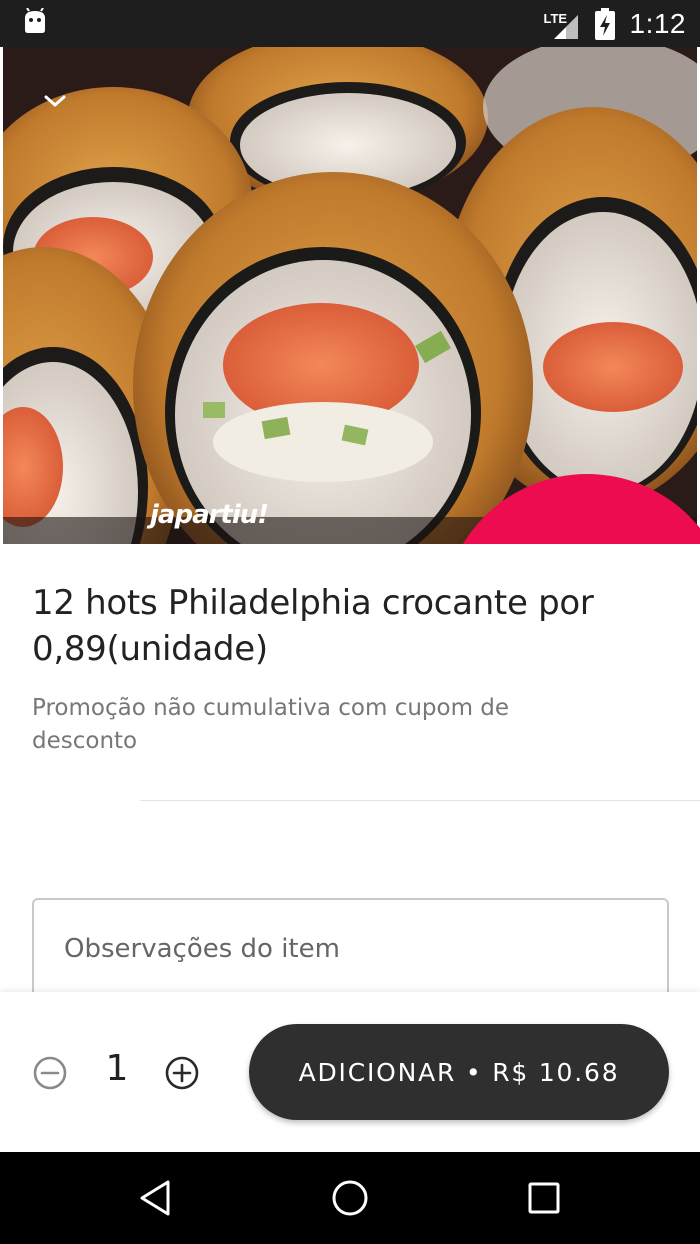  What do you see at coordinates (562, 24) in the screenshot?
I see `signal-icon: LTE` at bounding box center [562, 24].